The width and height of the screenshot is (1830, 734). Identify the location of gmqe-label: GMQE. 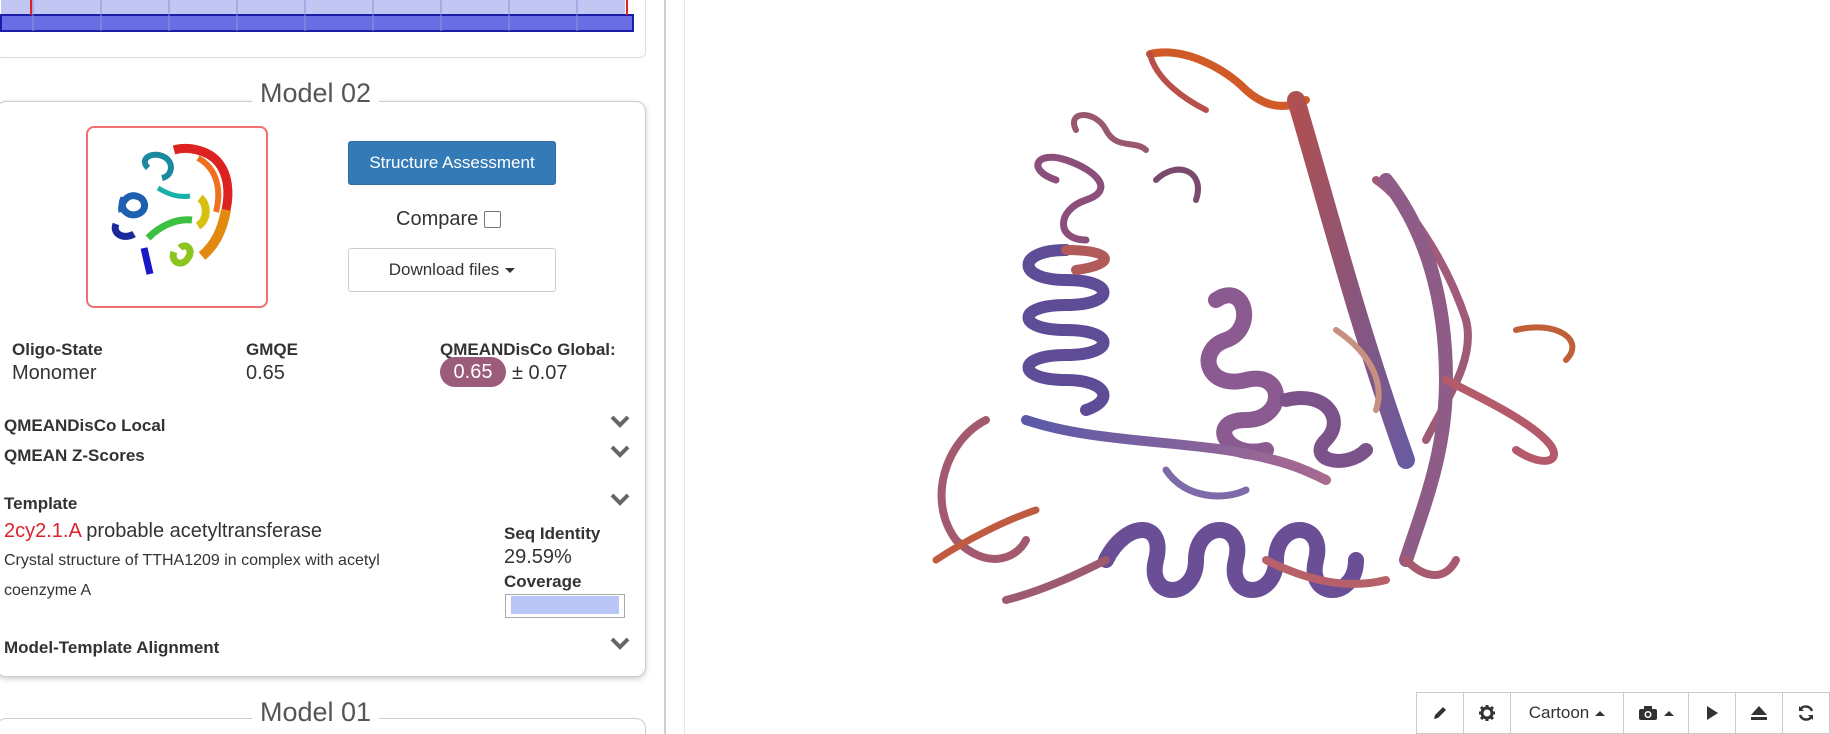
(272, 349).